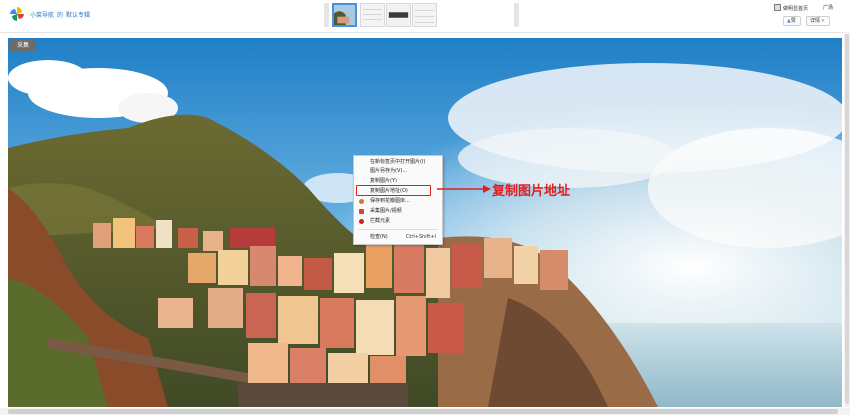  What do you see at coordinates (344, 15) in the screenshot?
I see `thumbnail-current` at bounding box center [344, 15].